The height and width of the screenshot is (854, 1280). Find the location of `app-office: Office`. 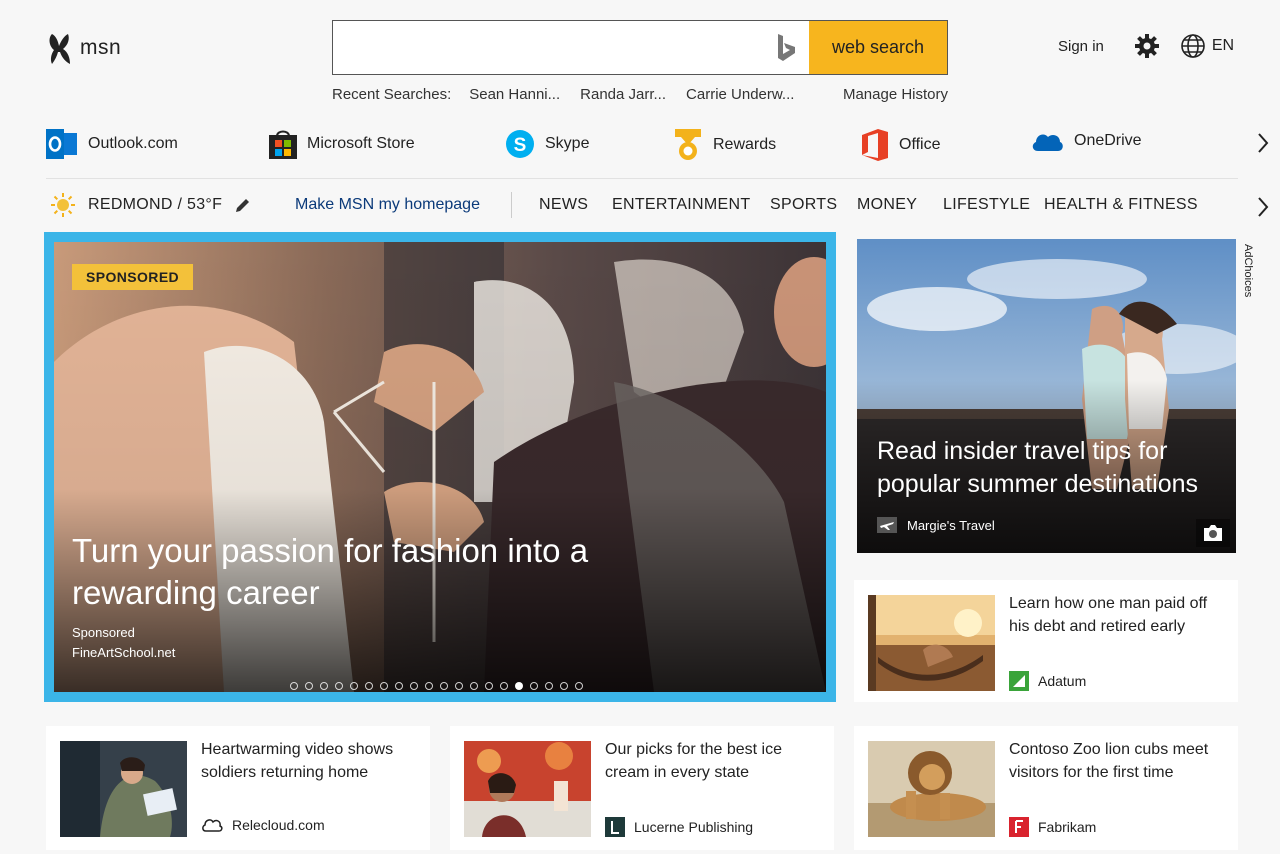

app-office: Office is located at coordinates (901, 145).